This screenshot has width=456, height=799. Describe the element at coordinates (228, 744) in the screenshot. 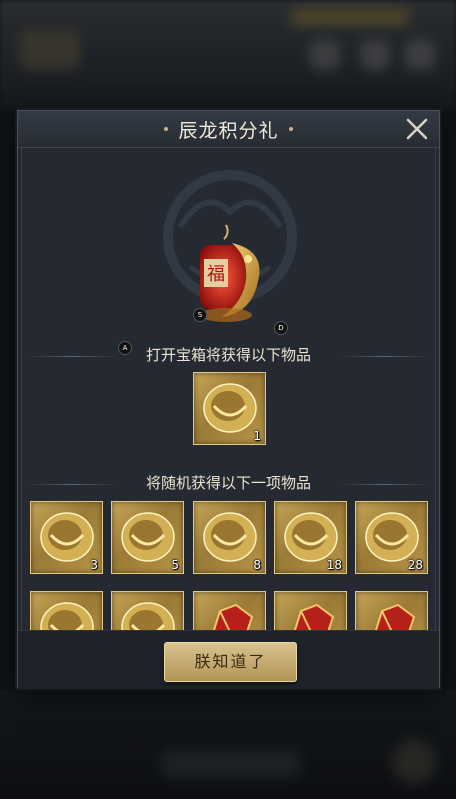

I see `background-bottom` at that location.